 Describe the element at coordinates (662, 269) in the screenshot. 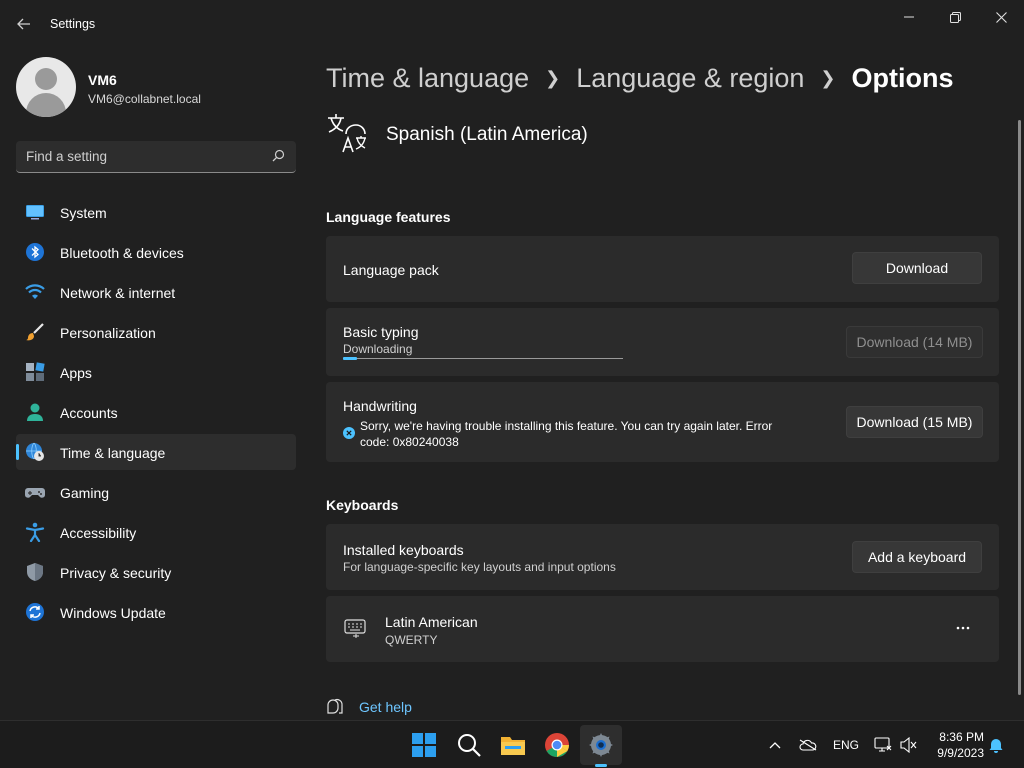

I see `language-pack-card: Language pack Download` at that location.